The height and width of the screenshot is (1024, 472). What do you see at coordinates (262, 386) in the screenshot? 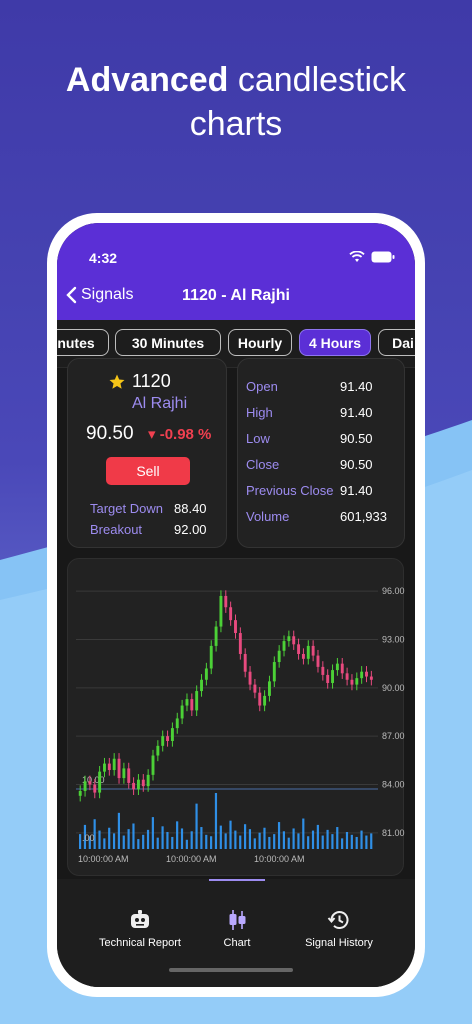
I see `open-label: Open` at bounding box center [262, 386].